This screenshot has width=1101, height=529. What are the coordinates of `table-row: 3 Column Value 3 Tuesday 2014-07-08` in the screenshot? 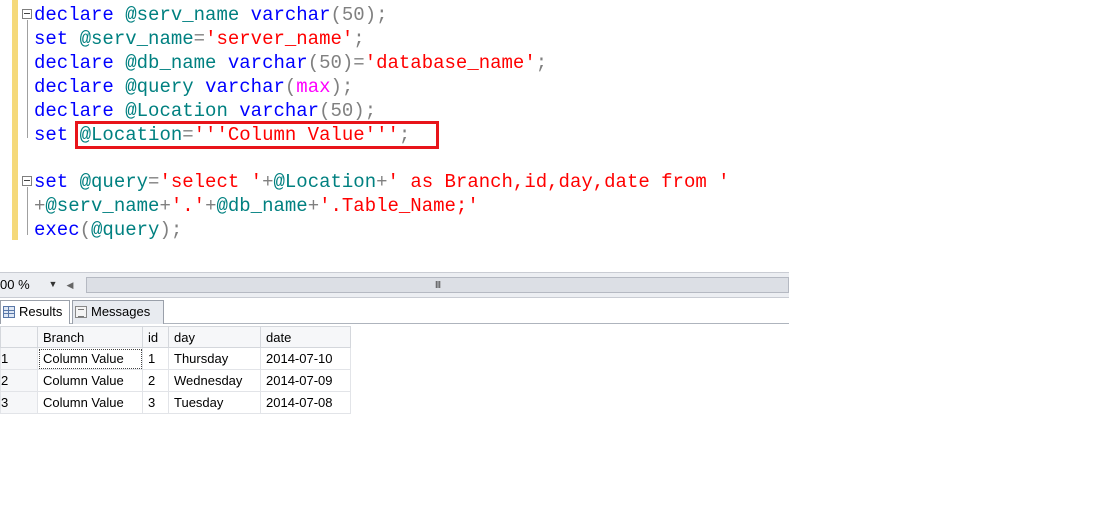 It's located at (175, 402).